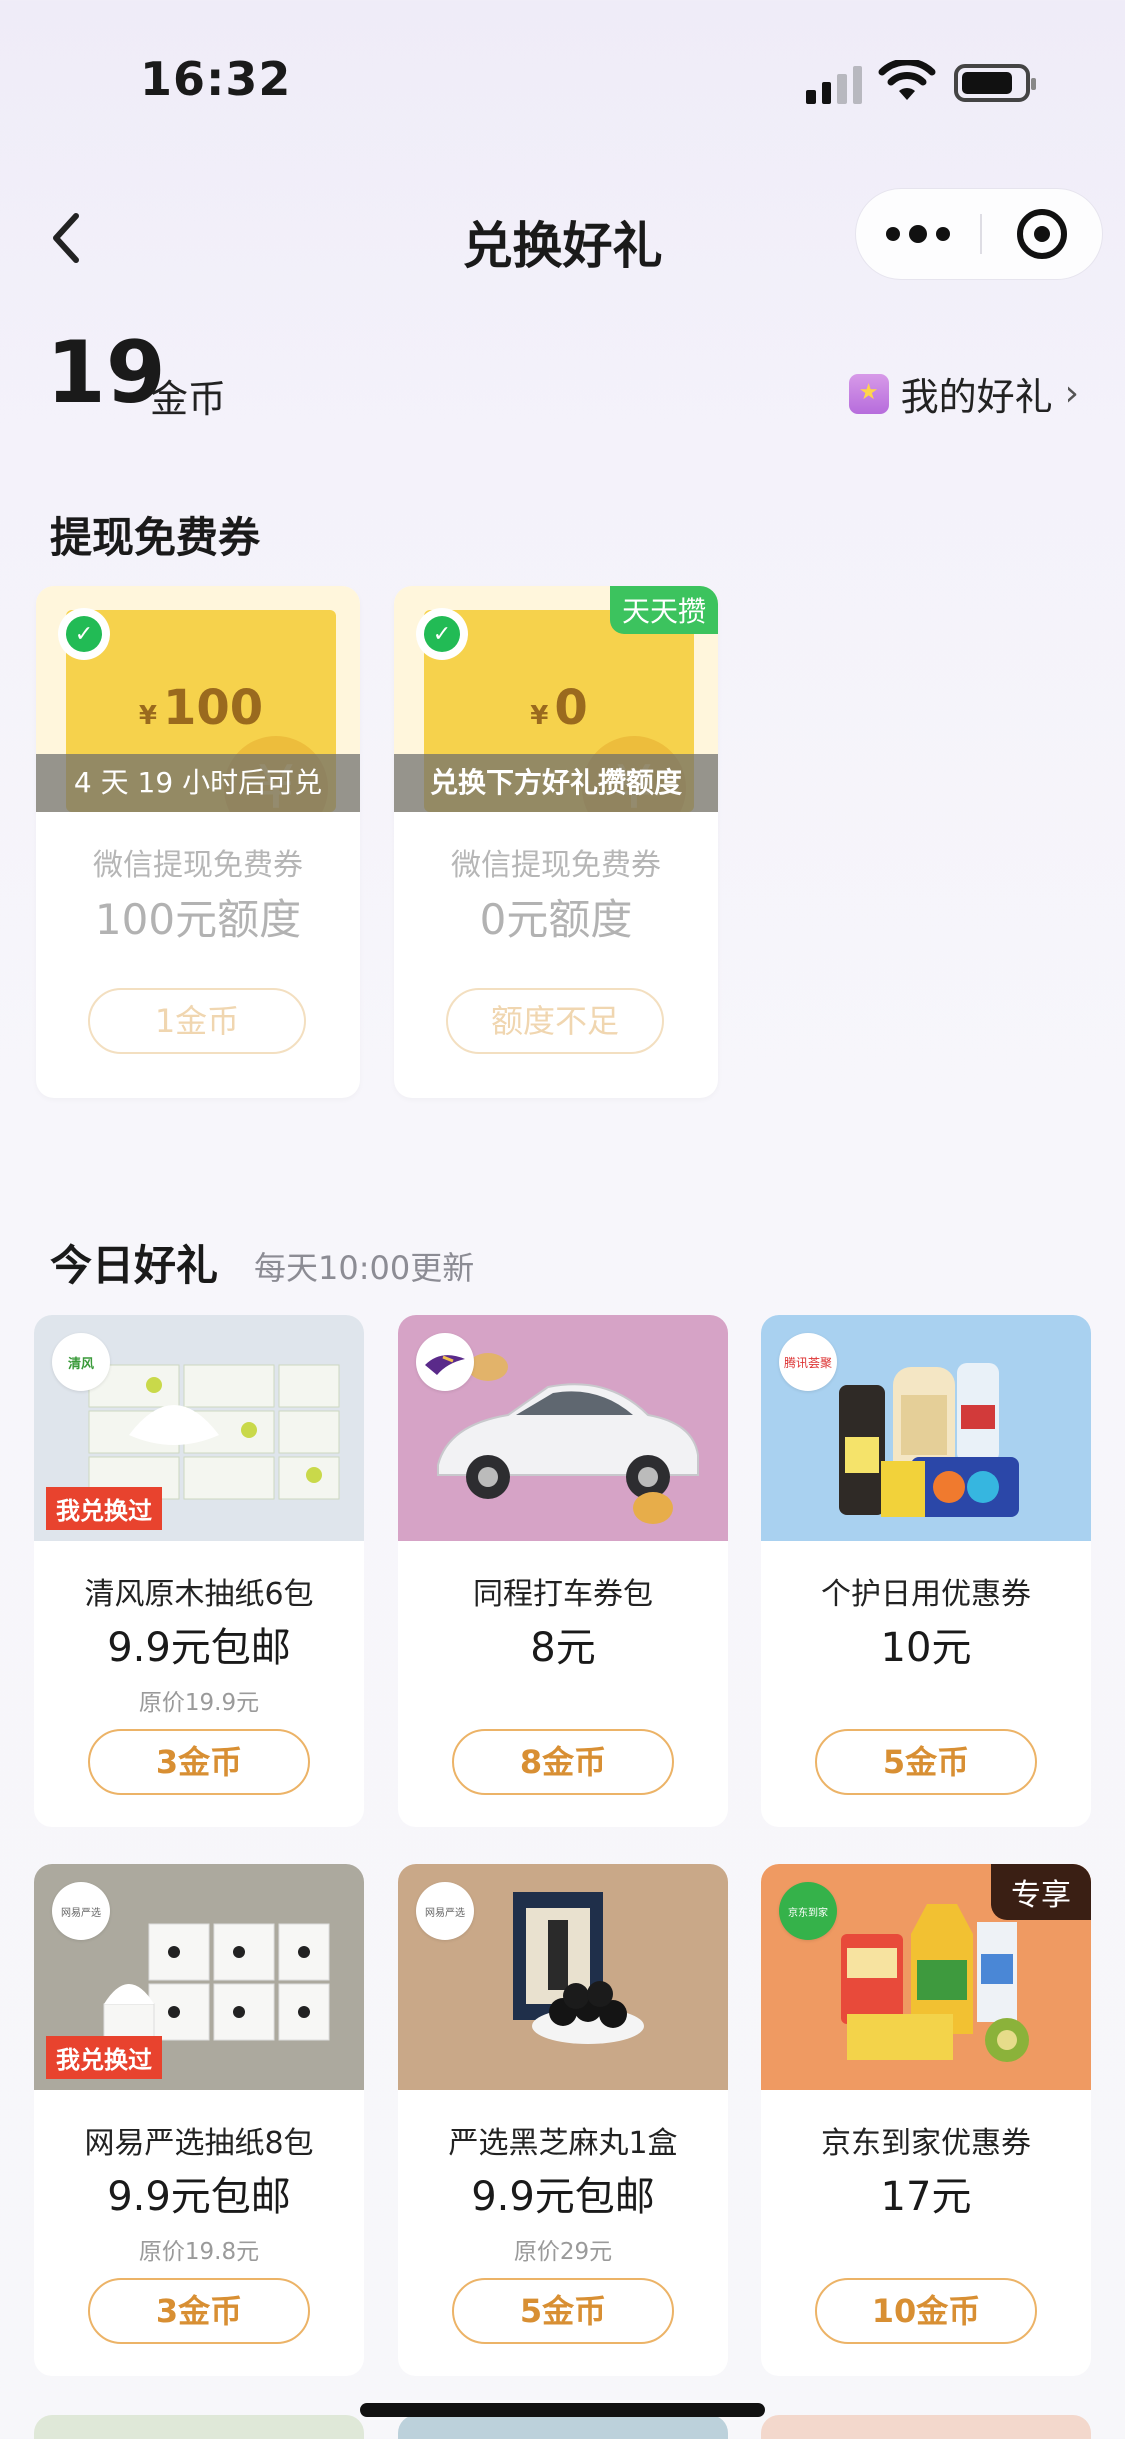 The width and height of the screenshot is (1125, 2439). What do you see at coordinates (199, 2120) in the screenshot?
I see `gift-card: 网易严选 我兑换过 网易严选抽纸8包 9.9元包邮 原价19.8元 3金币` at bounding box center [199, 2120].